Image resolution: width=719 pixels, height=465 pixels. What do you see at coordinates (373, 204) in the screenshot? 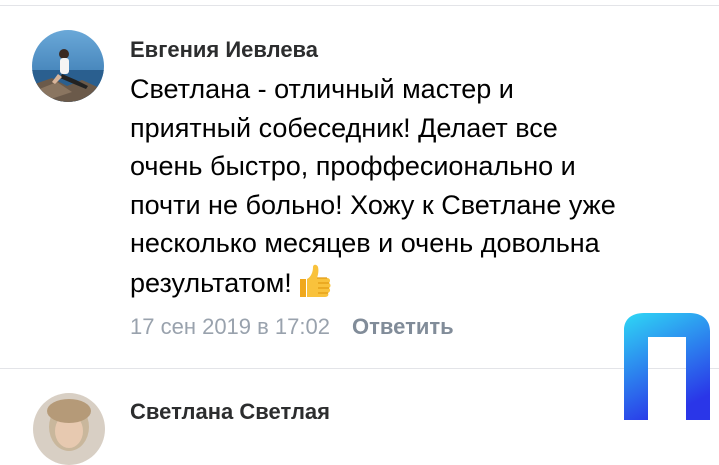
I see `comment-text-line: почти не больно! Хожу к Светлане уже` at bounding box center [373, 204].